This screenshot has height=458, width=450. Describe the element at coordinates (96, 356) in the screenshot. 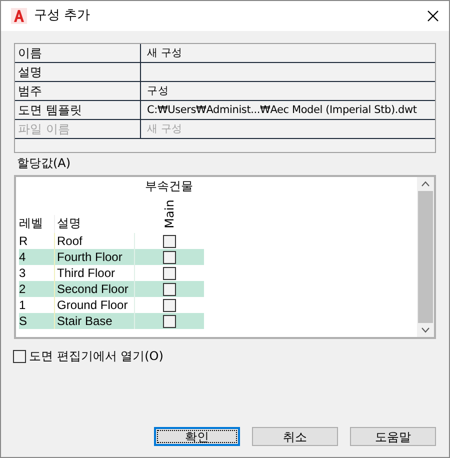

I see `open-in-editor-label: 도면 편집기에서 열기(O)` at that location.